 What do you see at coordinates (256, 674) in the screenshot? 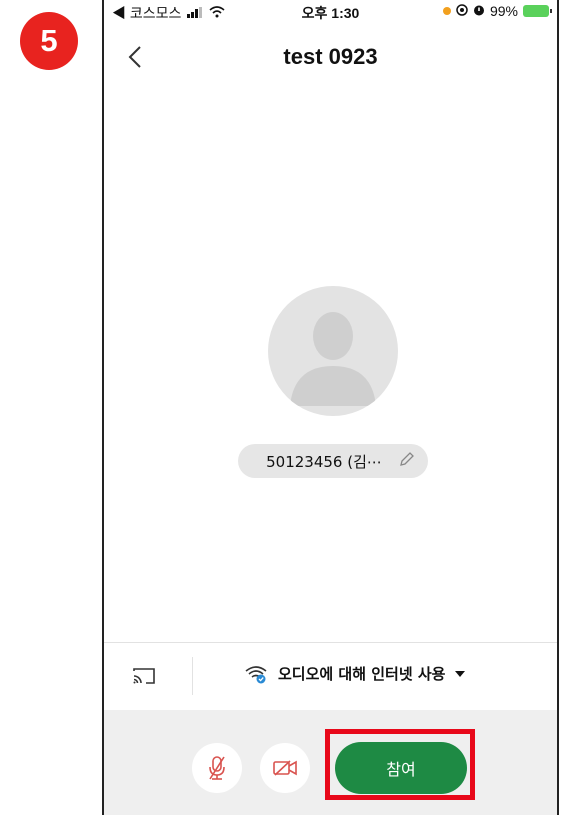
I see `wifi-audio-icon` at bounding box center [256, 674].